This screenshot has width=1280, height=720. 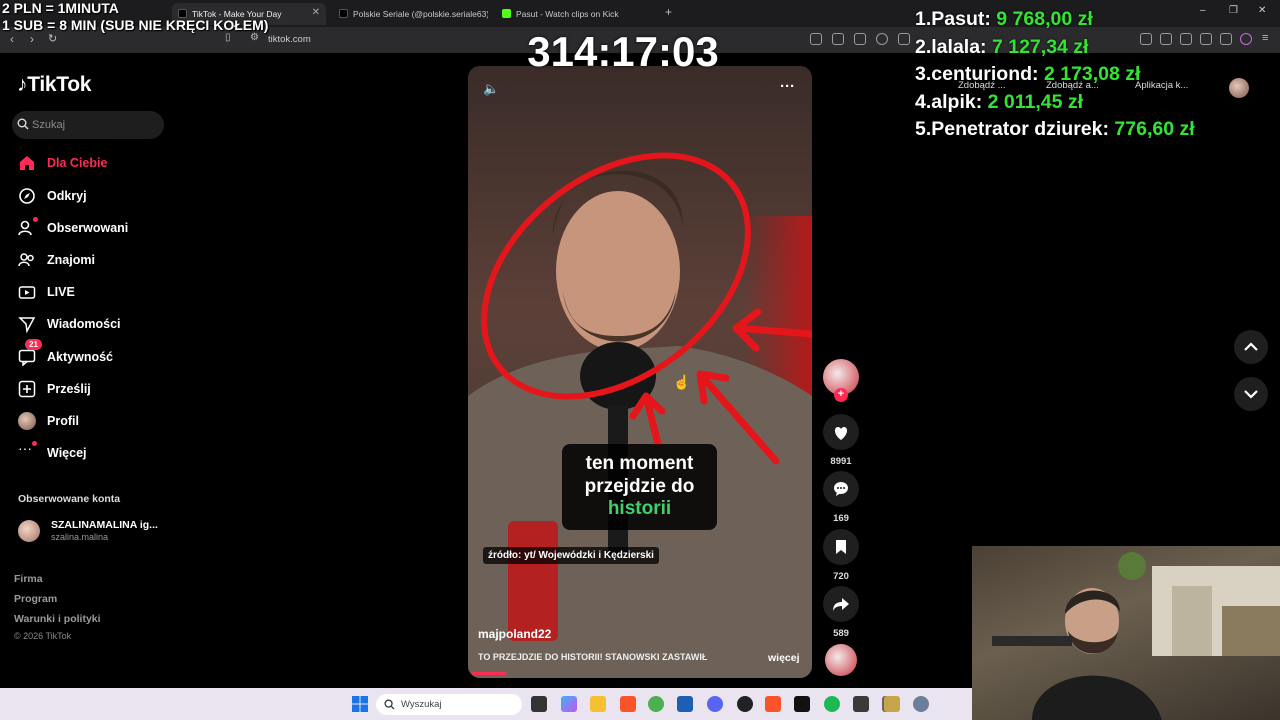 I want to click on obs-icon, so click(x=745, y=704).